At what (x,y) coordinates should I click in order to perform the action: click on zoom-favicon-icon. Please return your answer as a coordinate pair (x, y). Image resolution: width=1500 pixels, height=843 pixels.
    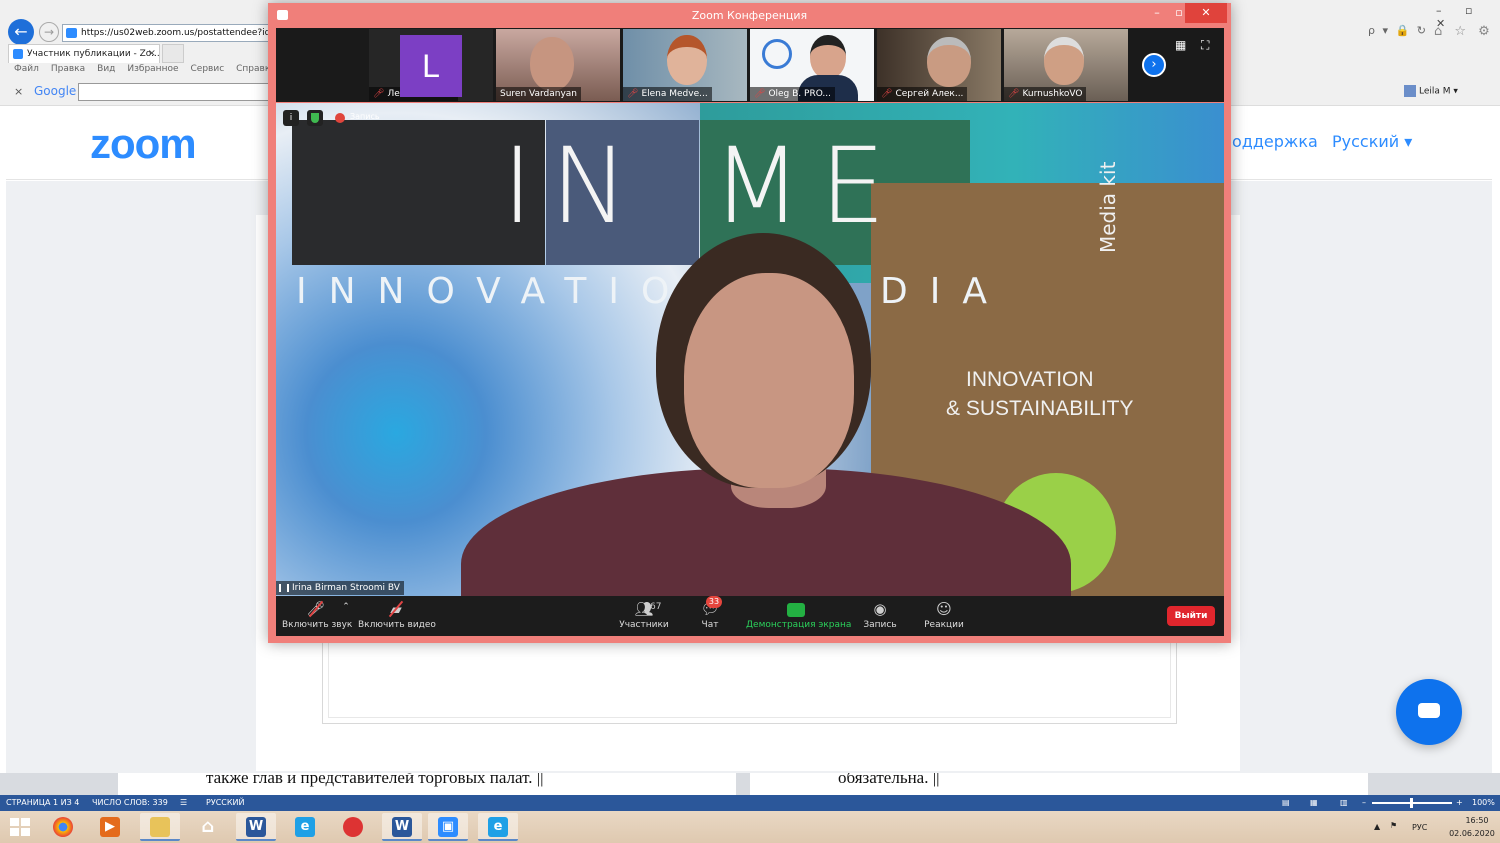
    Looking at the image, I should click on (71, 33).